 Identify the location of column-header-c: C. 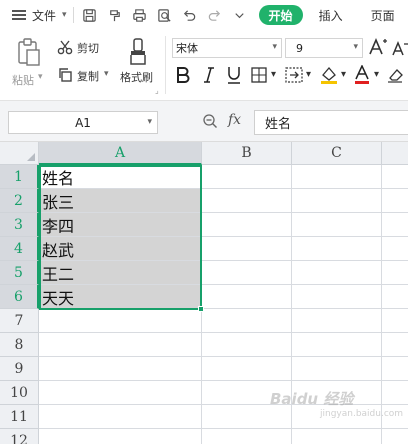
(337, 153).